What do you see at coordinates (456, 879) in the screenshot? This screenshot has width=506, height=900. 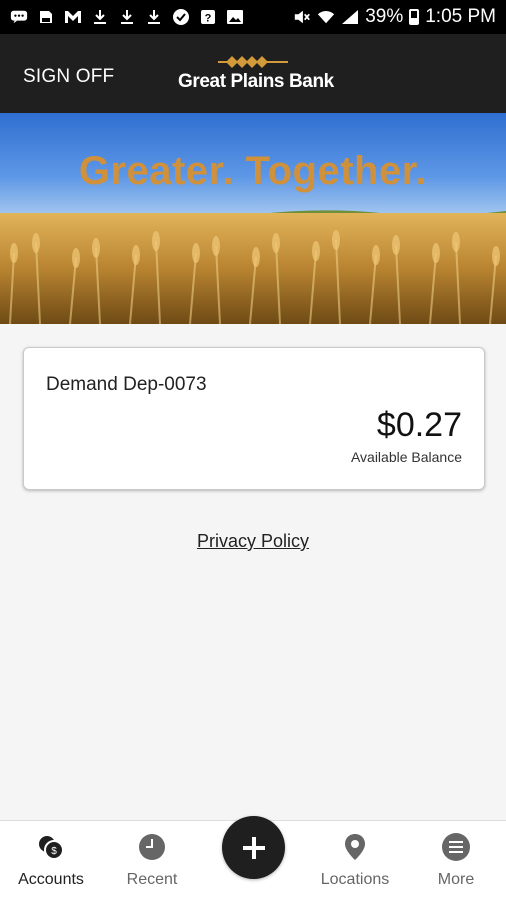 I see `nav-more-label: More` at bounding box center [456, 879].